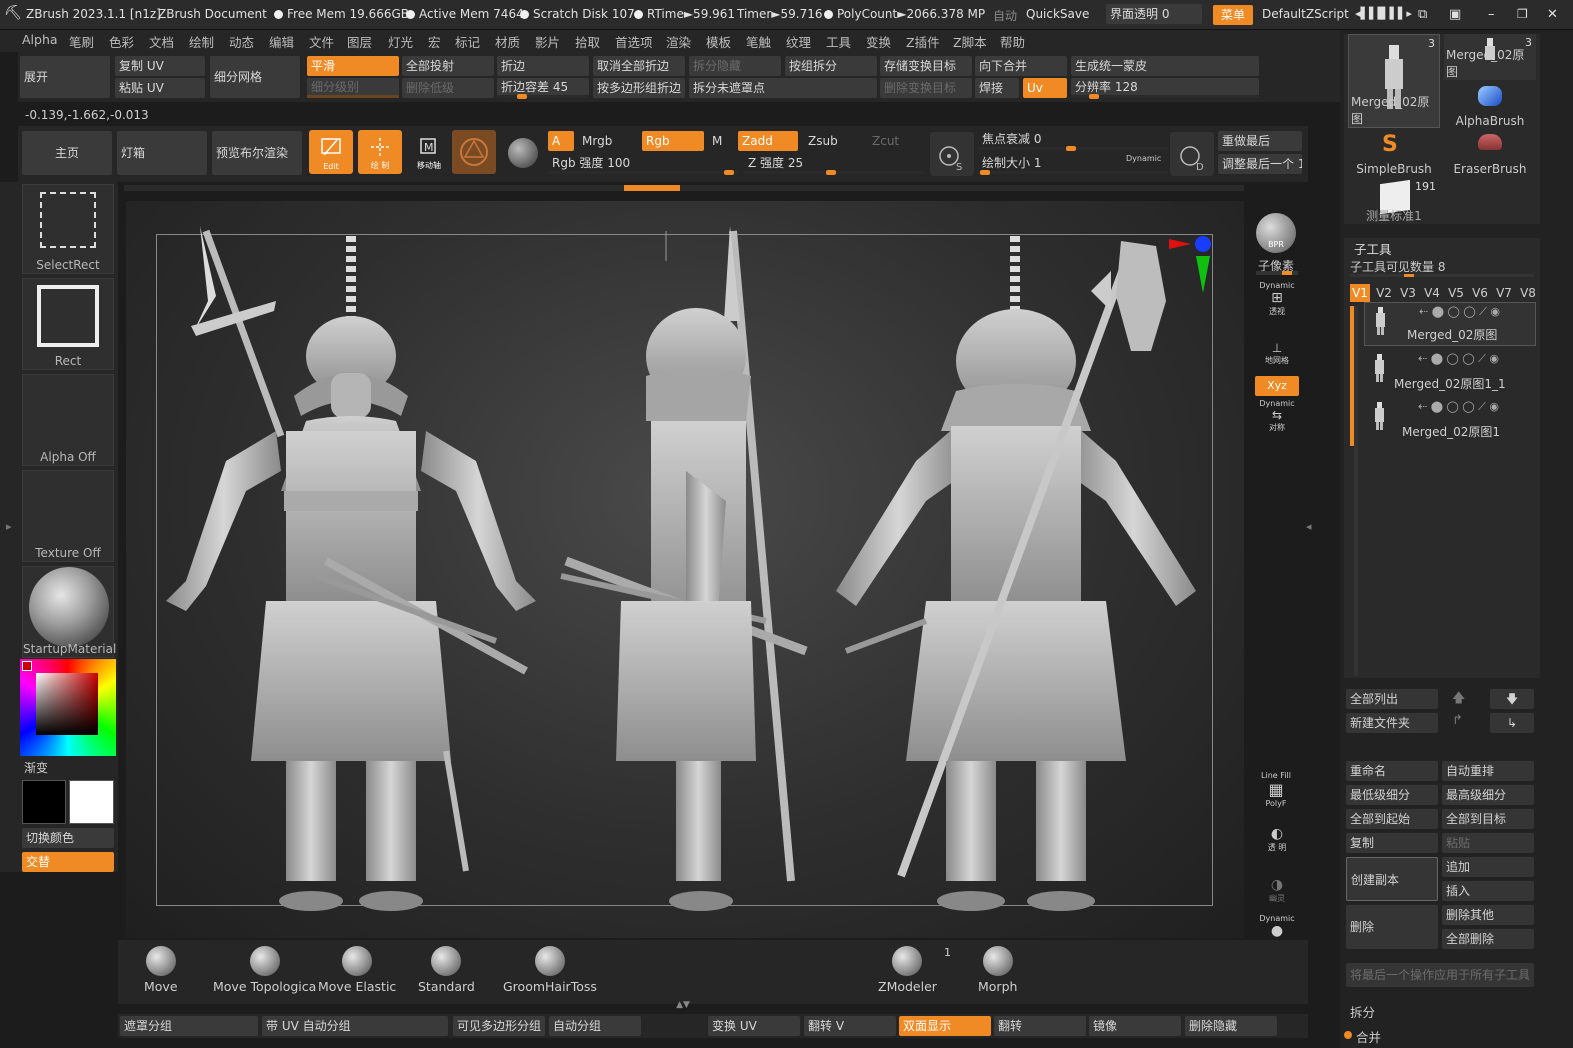 The height and width of the screenshot is (1048, 1573). What do you see at coordinates (1397, 266) in the screenshot?
I see `subtool-visible-count: 子工具可见数量 8` at bounding box center [1397, 266].